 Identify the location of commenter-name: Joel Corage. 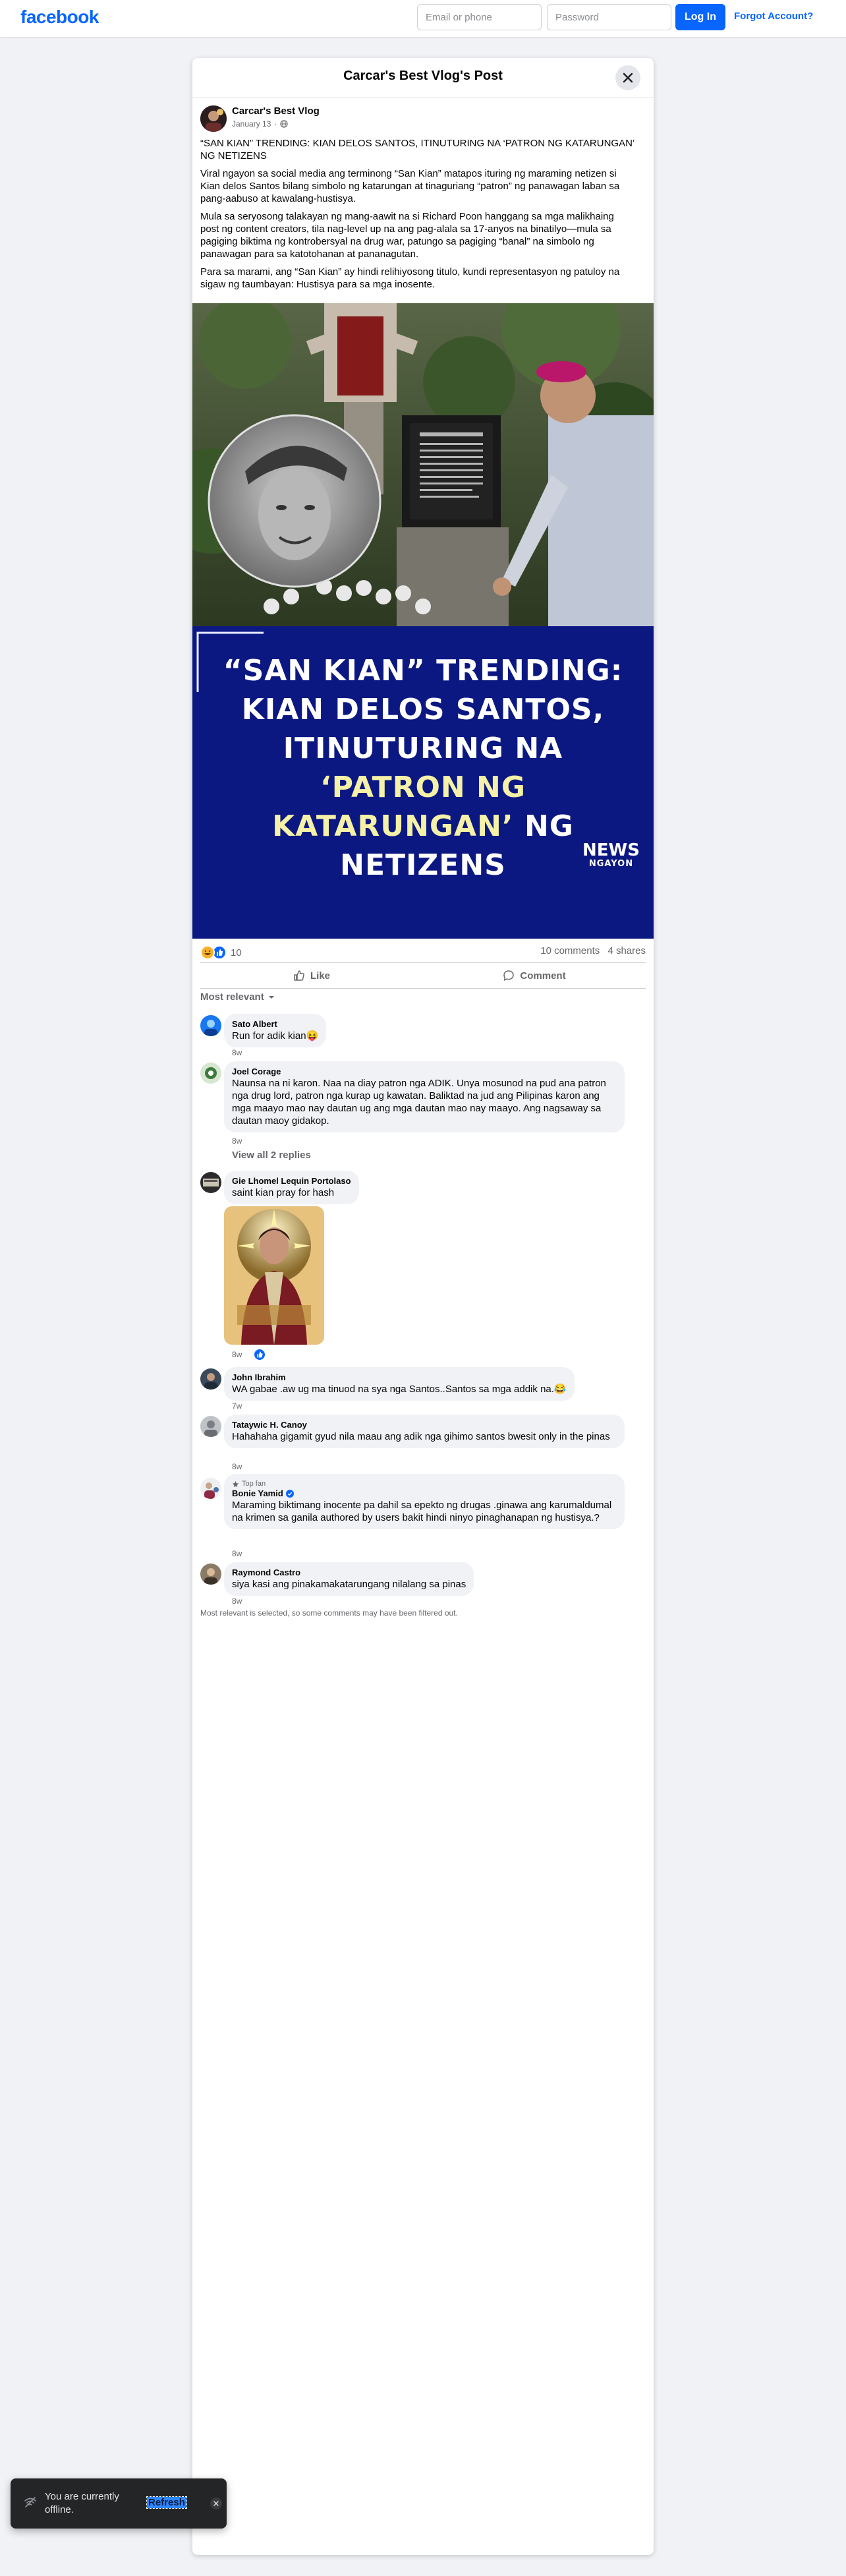
(425, 1072).